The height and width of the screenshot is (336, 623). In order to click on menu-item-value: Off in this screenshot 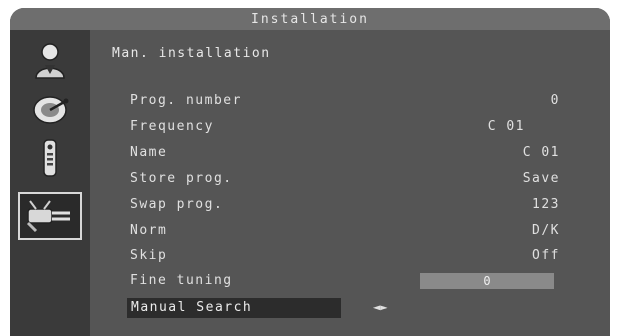, I will do `click(546, 255)`.